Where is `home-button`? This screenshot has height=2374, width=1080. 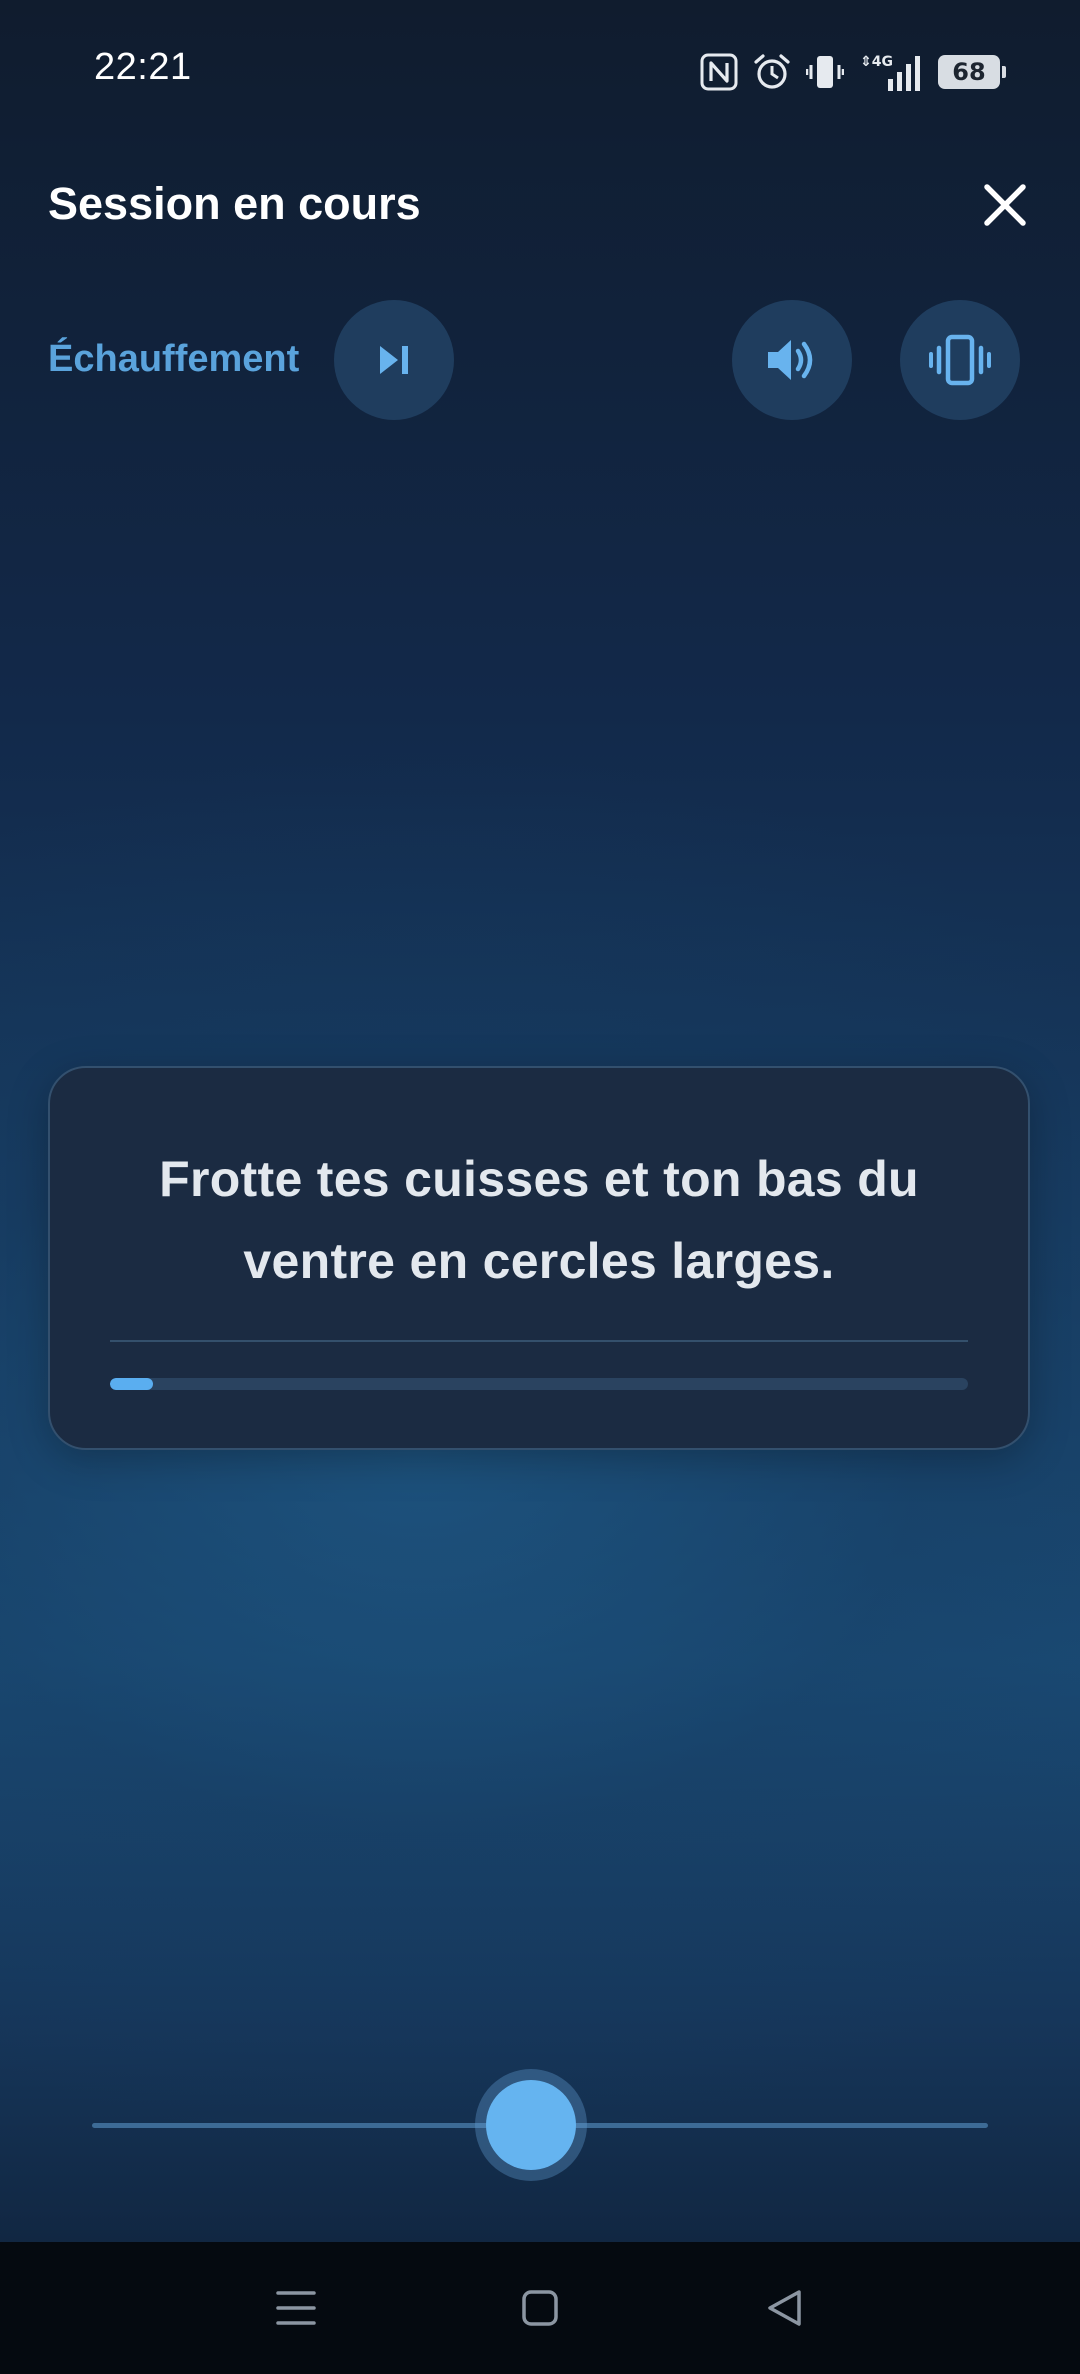 home-button is located at coordinates (540, 2308).